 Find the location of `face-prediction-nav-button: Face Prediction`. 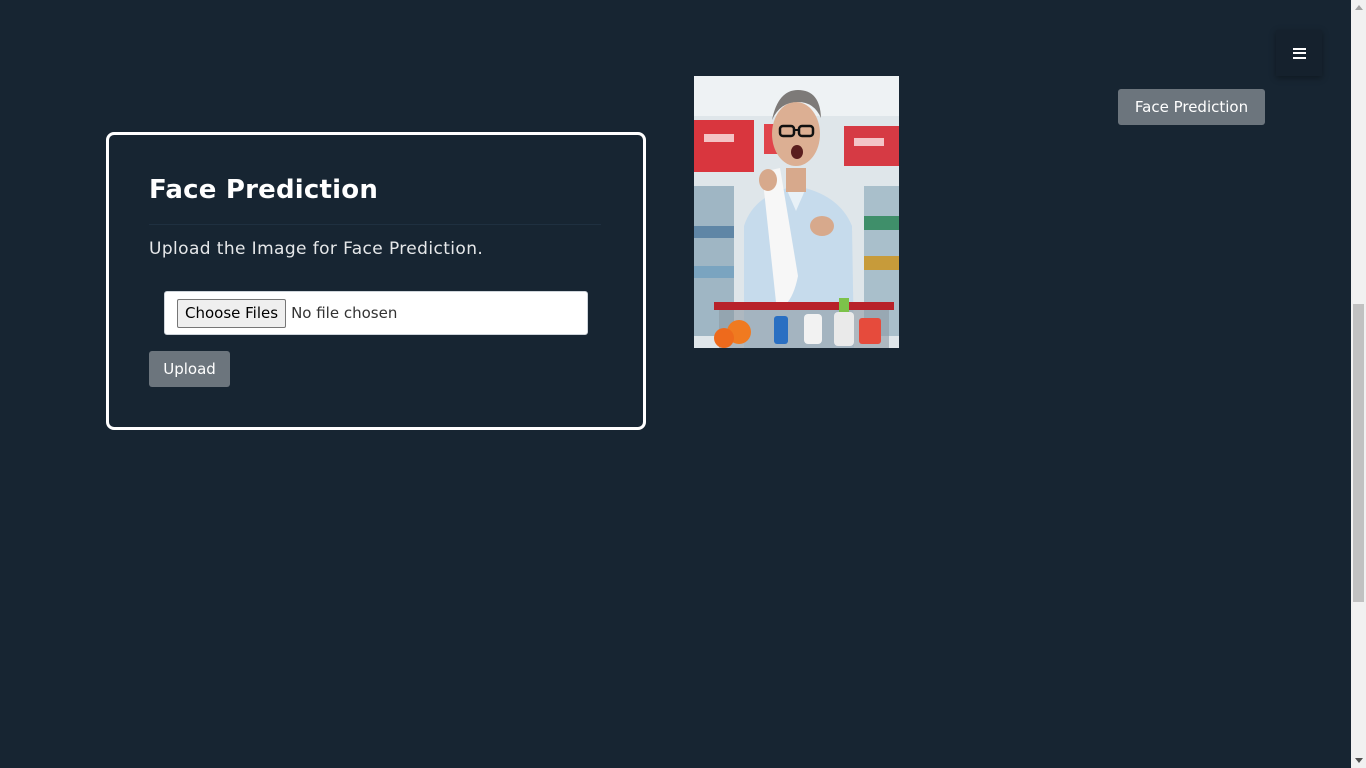

face-prediction-nav-button: Face Prediction is located at coordinates (1191, 107).